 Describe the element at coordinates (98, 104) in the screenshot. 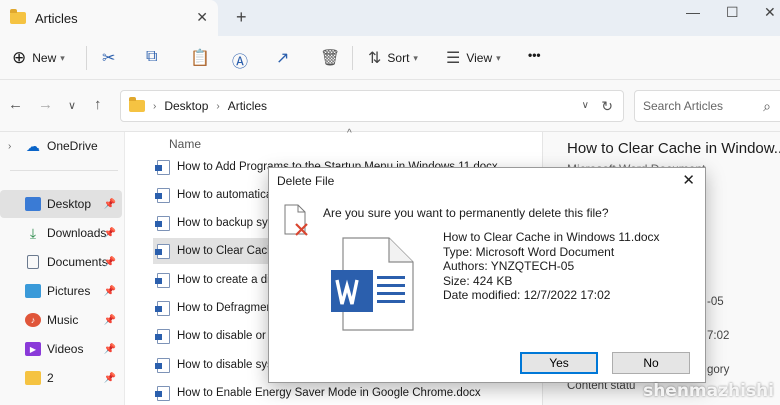

I see `up-arrow-icon: ↑` at that location.